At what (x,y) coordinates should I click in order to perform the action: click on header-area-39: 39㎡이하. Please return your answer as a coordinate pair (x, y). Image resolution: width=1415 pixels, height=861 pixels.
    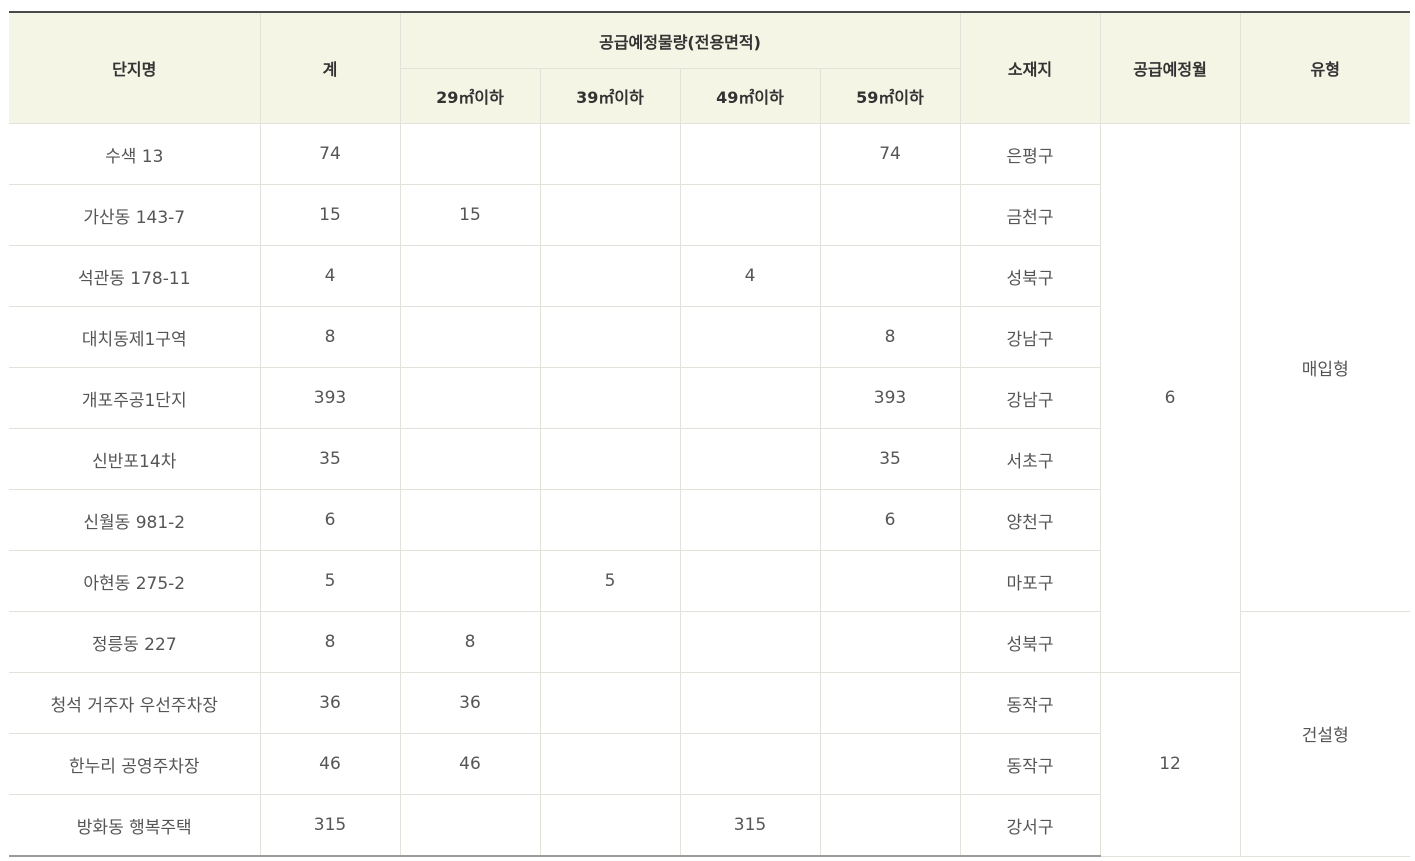
    Looking at the image, I should click on (610, 96).